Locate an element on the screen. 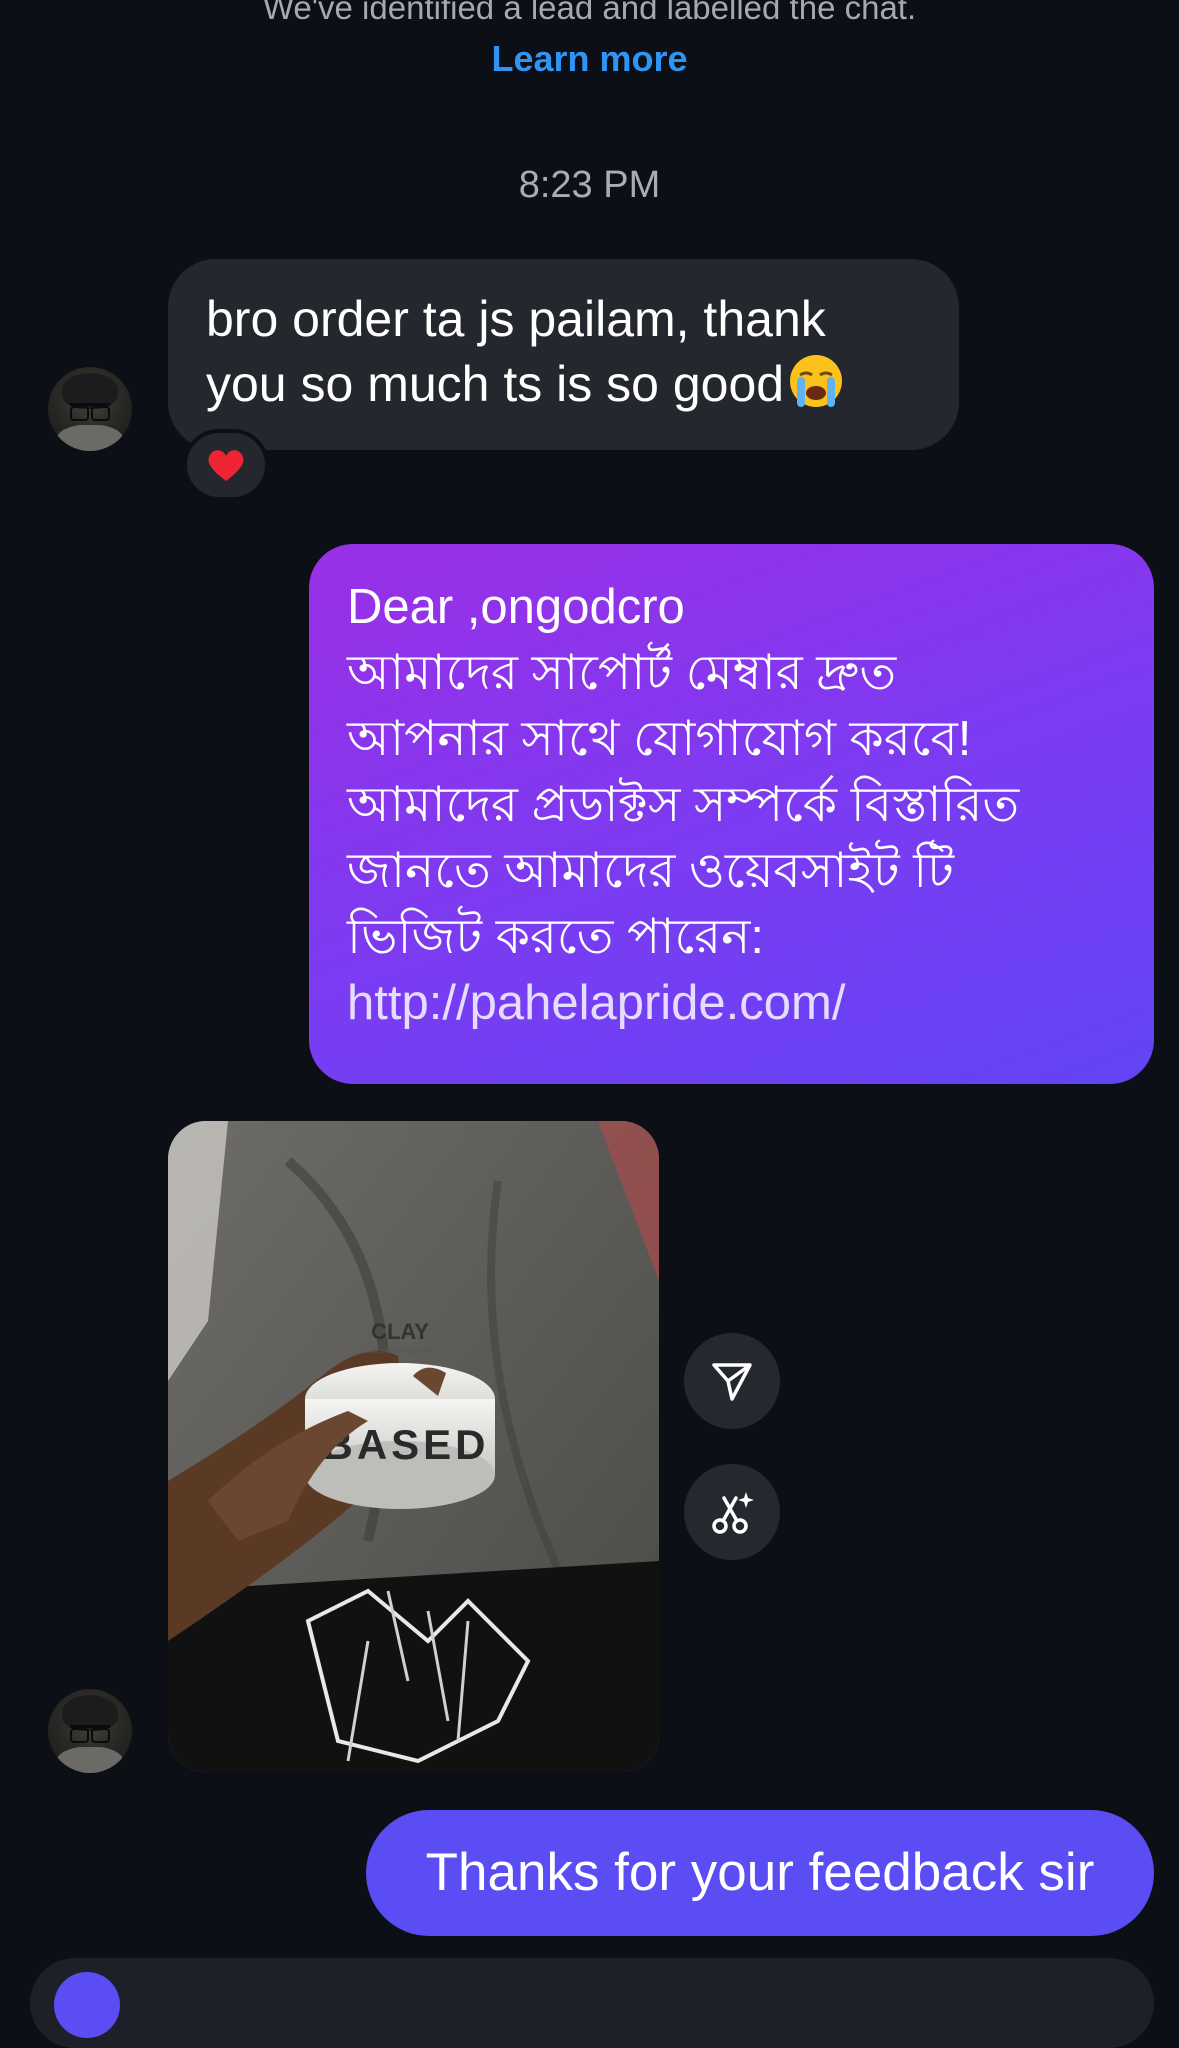 This screenshot has height=2048, width=1179. message-line: আমাদের প্রডাক্টস সম্পর্কে বিস্তারিত is located at coordinates (683, 805).